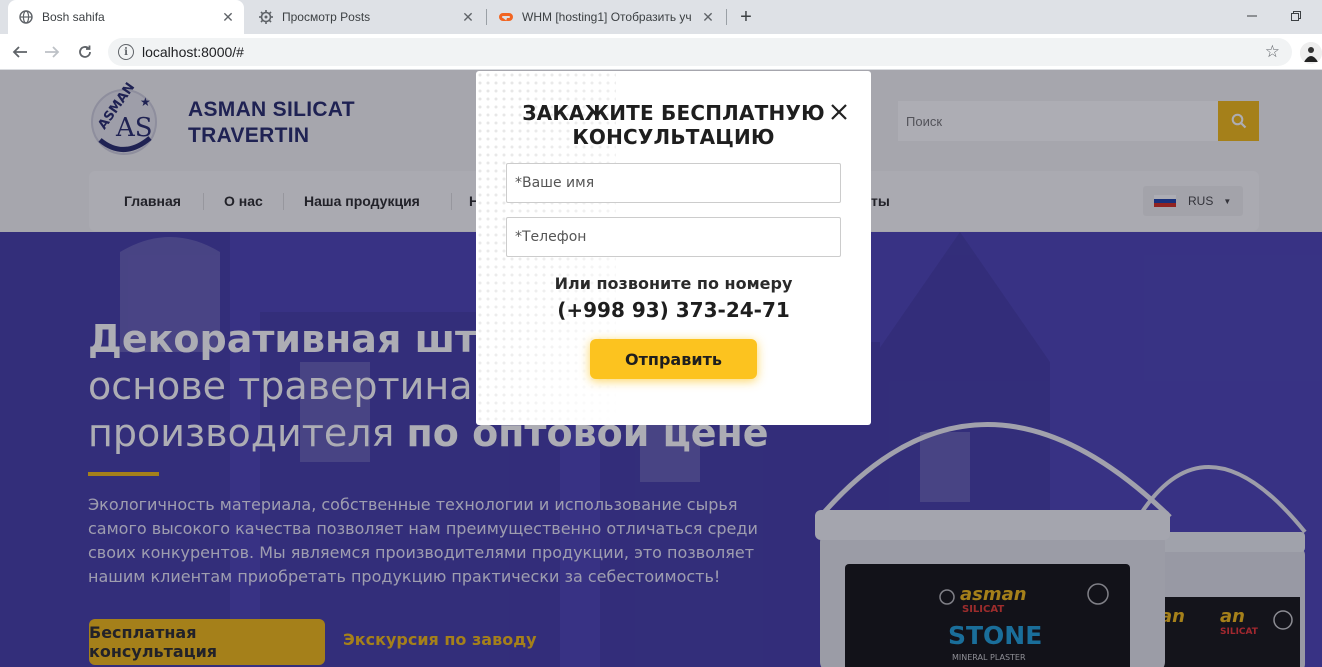 This screenshot has height=667, width=1322. I want to click on address-bar-row: i localhost:8000/# ☆, so click(661, 52).